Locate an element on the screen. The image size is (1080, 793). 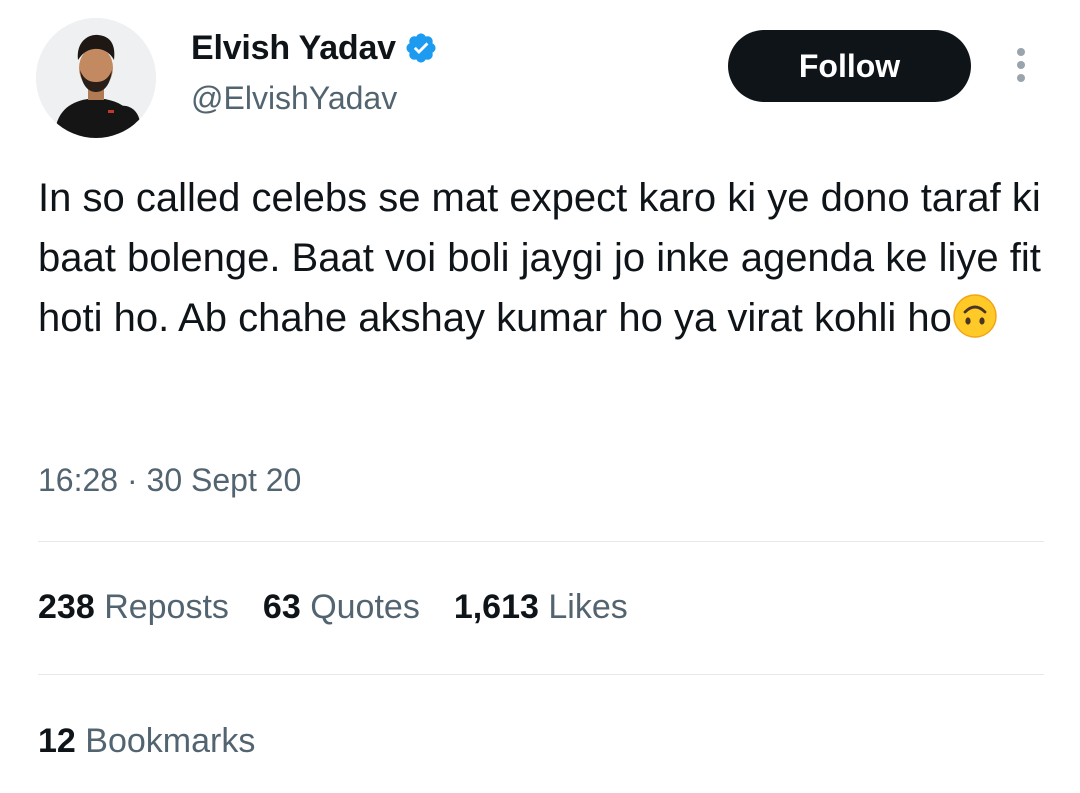
tweet-time: 16:28 is located at coordinates (78, 480).